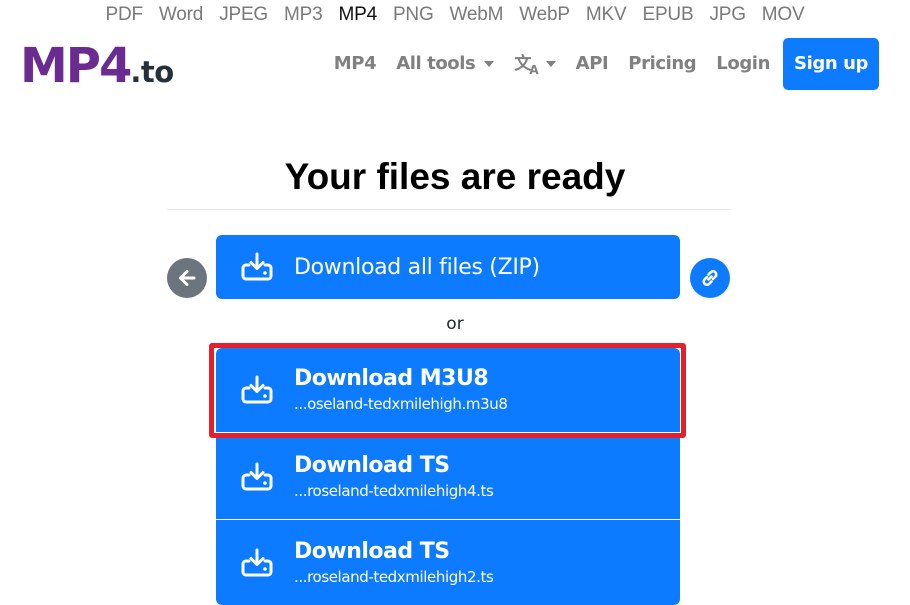  I want to click on translate-icon: 文A, so click(526, 65).